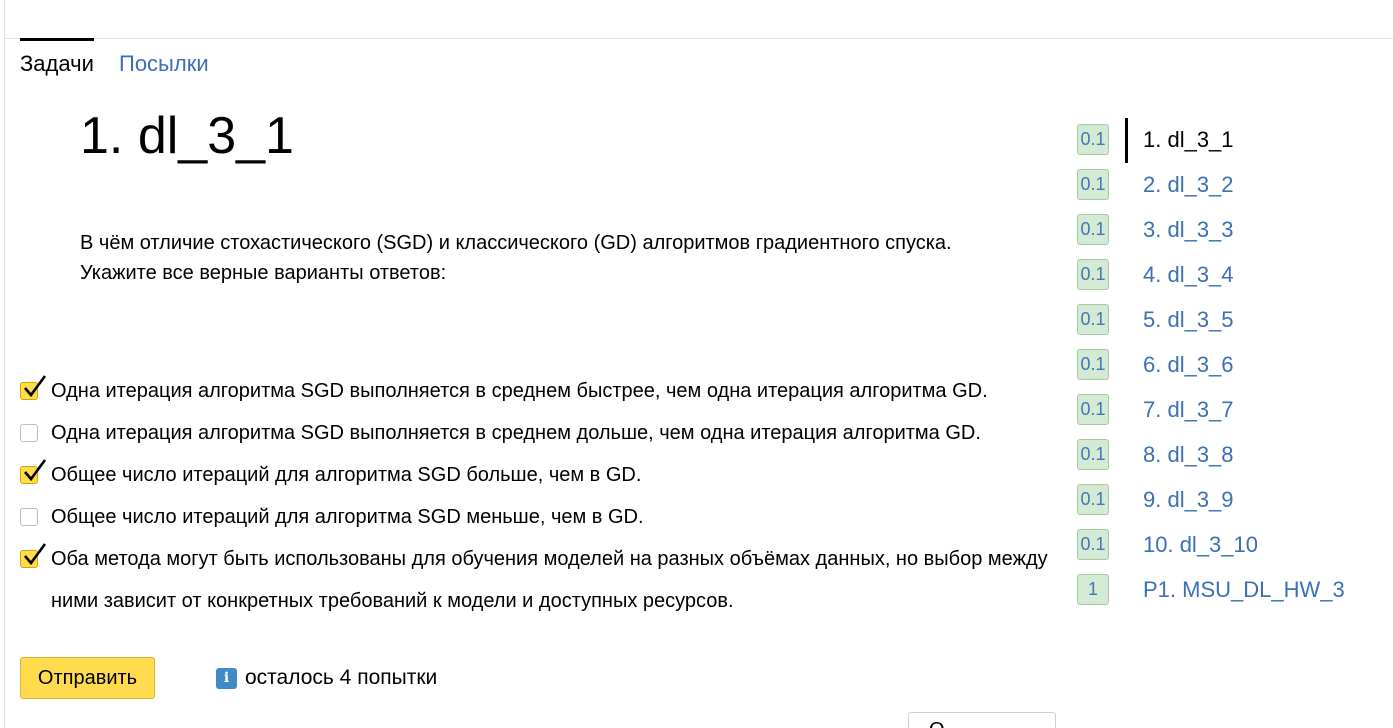 This screenshot has height=728, width=1393. I want to click on active-indicator, so click(1126, 140).